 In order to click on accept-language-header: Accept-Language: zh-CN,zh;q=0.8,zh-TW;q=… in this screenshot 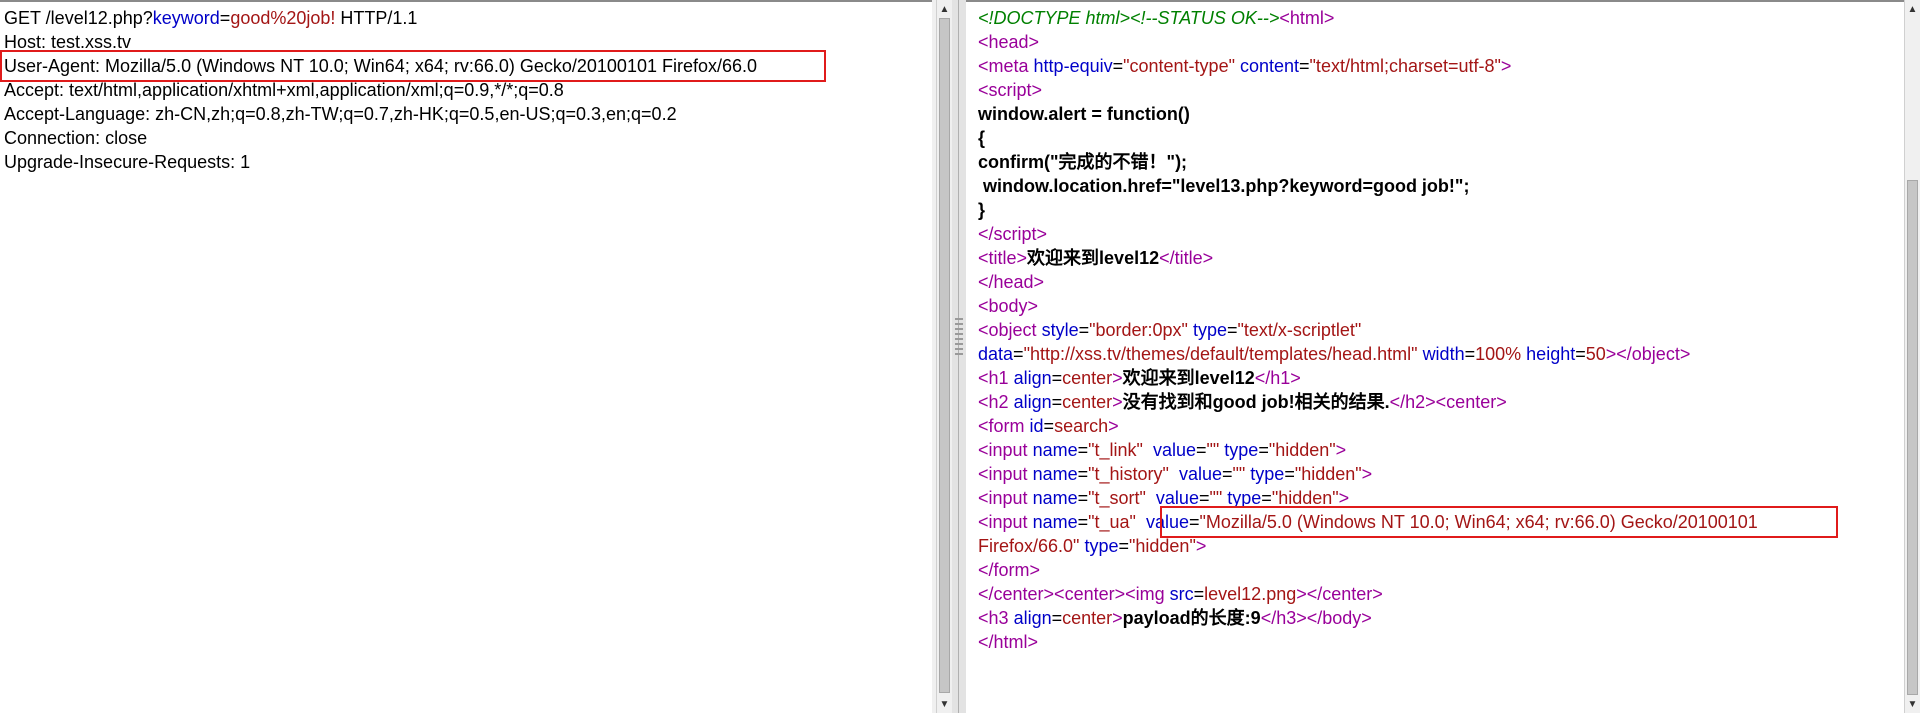, I will do `click(340, 114)`.